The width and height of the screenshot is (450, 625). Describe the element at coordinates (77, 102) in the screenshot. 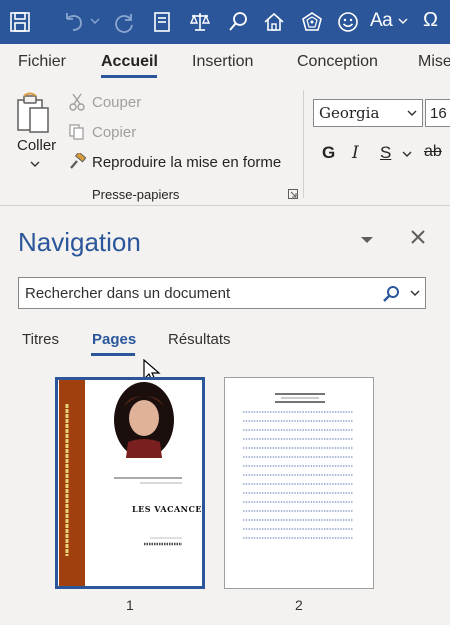

I see `scissors-icon` at that location.